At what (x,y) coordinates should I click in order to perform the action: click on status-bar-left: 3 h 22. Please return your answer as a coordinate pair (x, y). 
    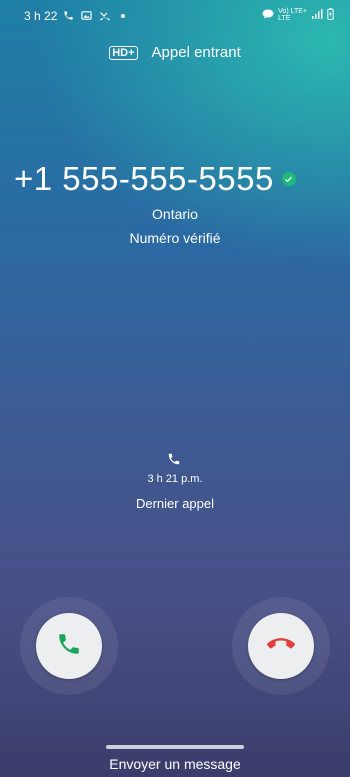
    Looking at the image, I should click on (75, 16).